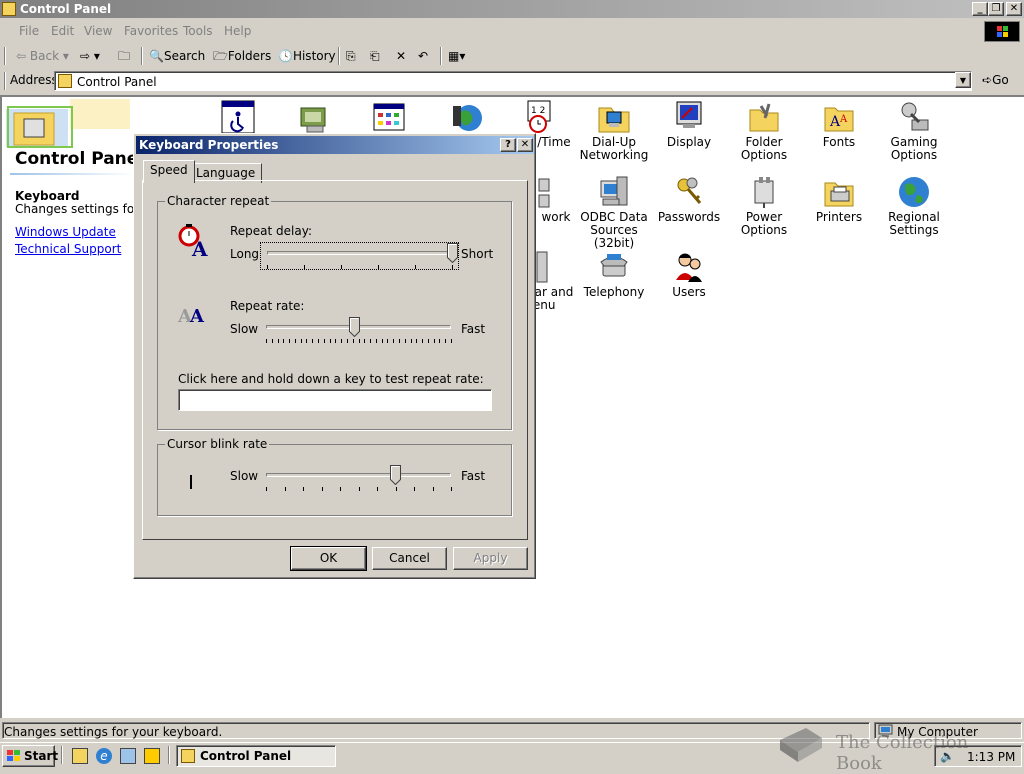 The width and height of the screenshot is (1024, 774). What do you see at coordinates (764, 206) in the screenshot?
I see `power-options-item: Power Options` at bounding box center [764, 206].